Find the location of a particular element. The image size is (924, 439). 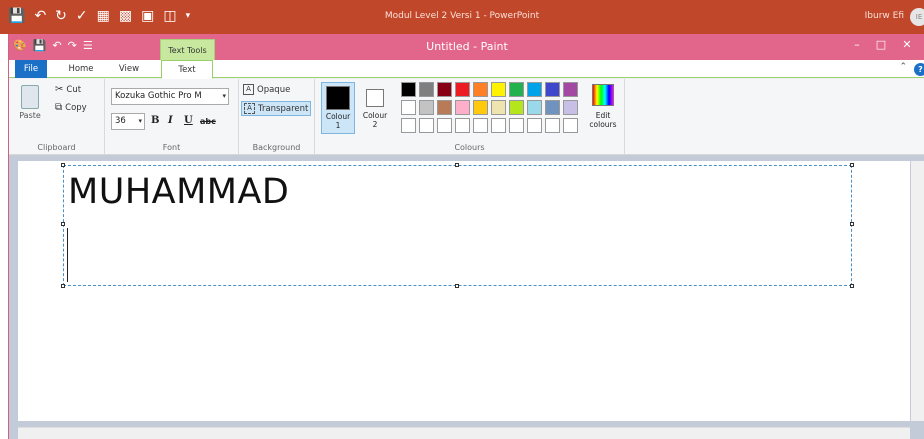

copy-button: ⧉ Copy is located at coordinates (71, 107).